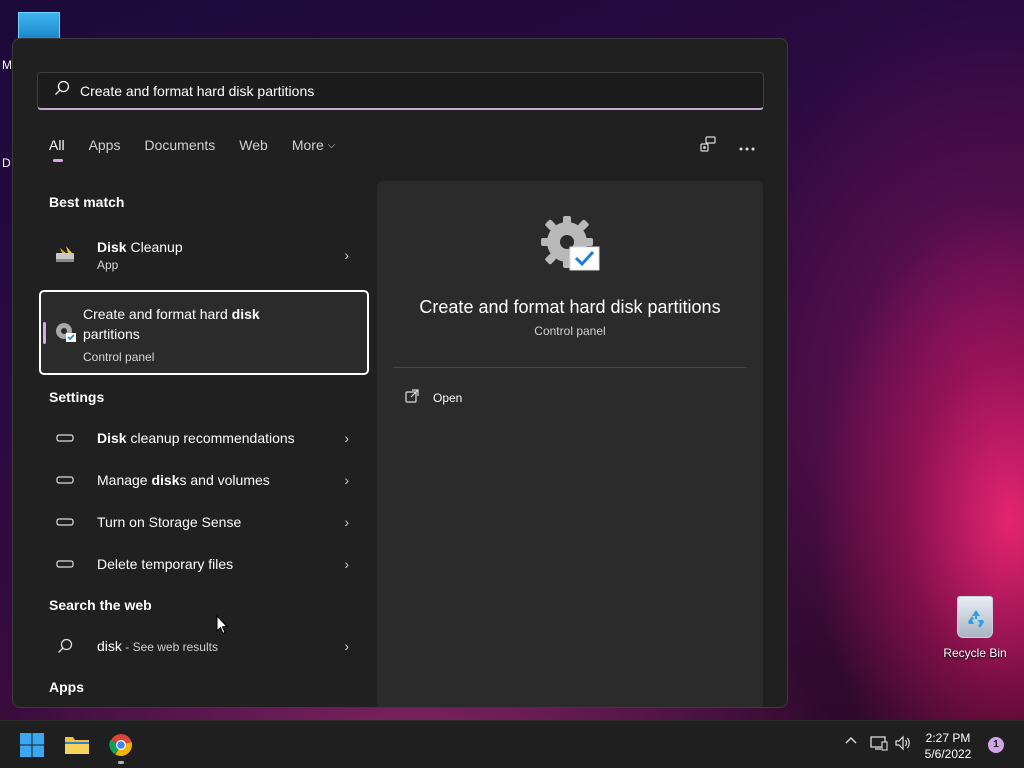 Image resolution: width=1024 pixels, height=768 pixels. What do you see at coordinates (948, 754) in the screenshot?
I see `clock-date: 5/6/2022` at bounding box center [948, 754].